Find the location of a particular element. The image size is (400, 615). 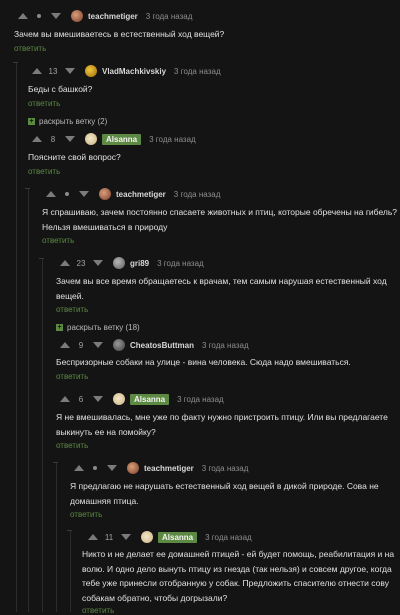

comment-text-line: выкинуть ее на помойку? is located at coordinates (106, 431).